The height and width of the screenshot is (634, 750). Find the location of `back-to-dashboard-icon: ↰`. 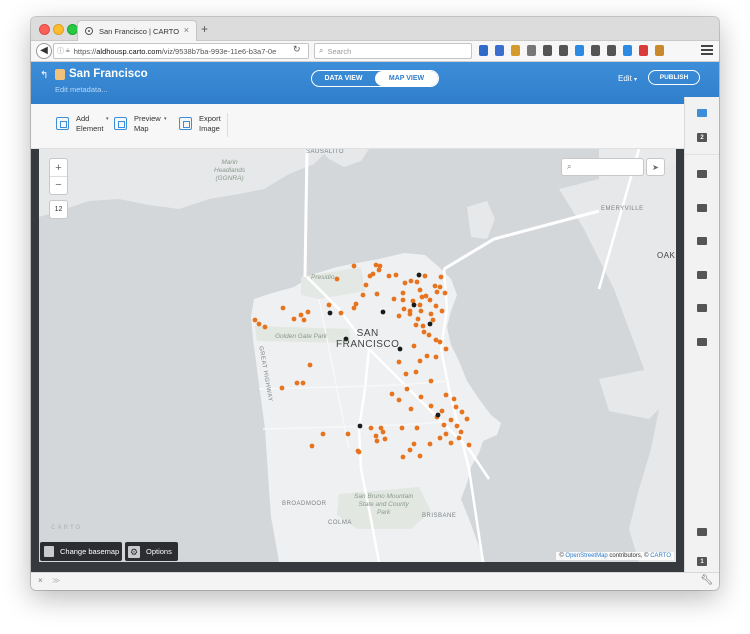

back-to-dashboard-icon: ↰ is located at coordinates (44, 75).